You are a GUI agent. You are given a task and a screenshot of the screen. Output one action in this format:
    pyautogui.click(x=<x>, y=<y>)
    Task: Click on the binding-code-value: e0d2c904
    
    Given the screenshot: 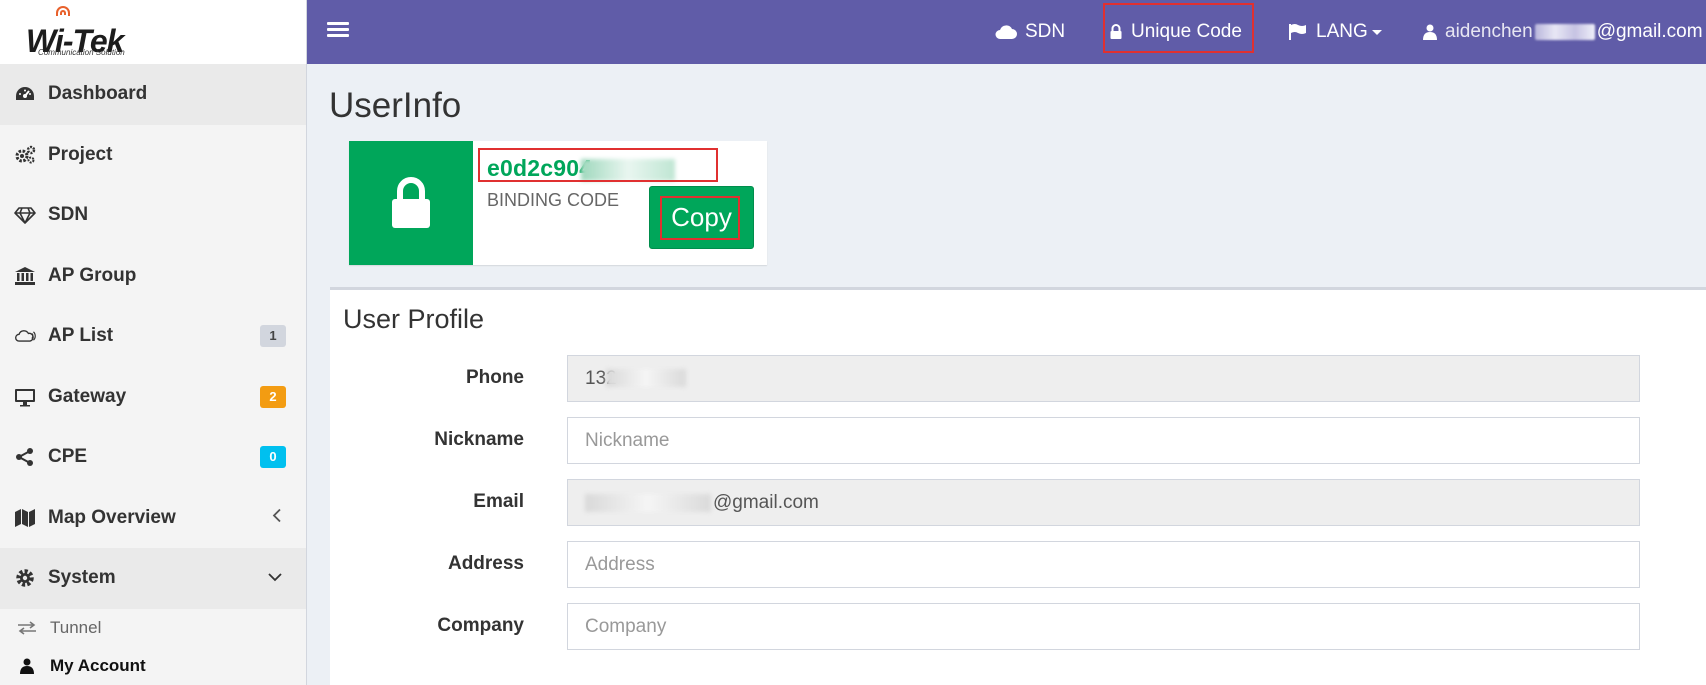 What is the action you would take?
    pyautogui.click(x=540, y=168)
    